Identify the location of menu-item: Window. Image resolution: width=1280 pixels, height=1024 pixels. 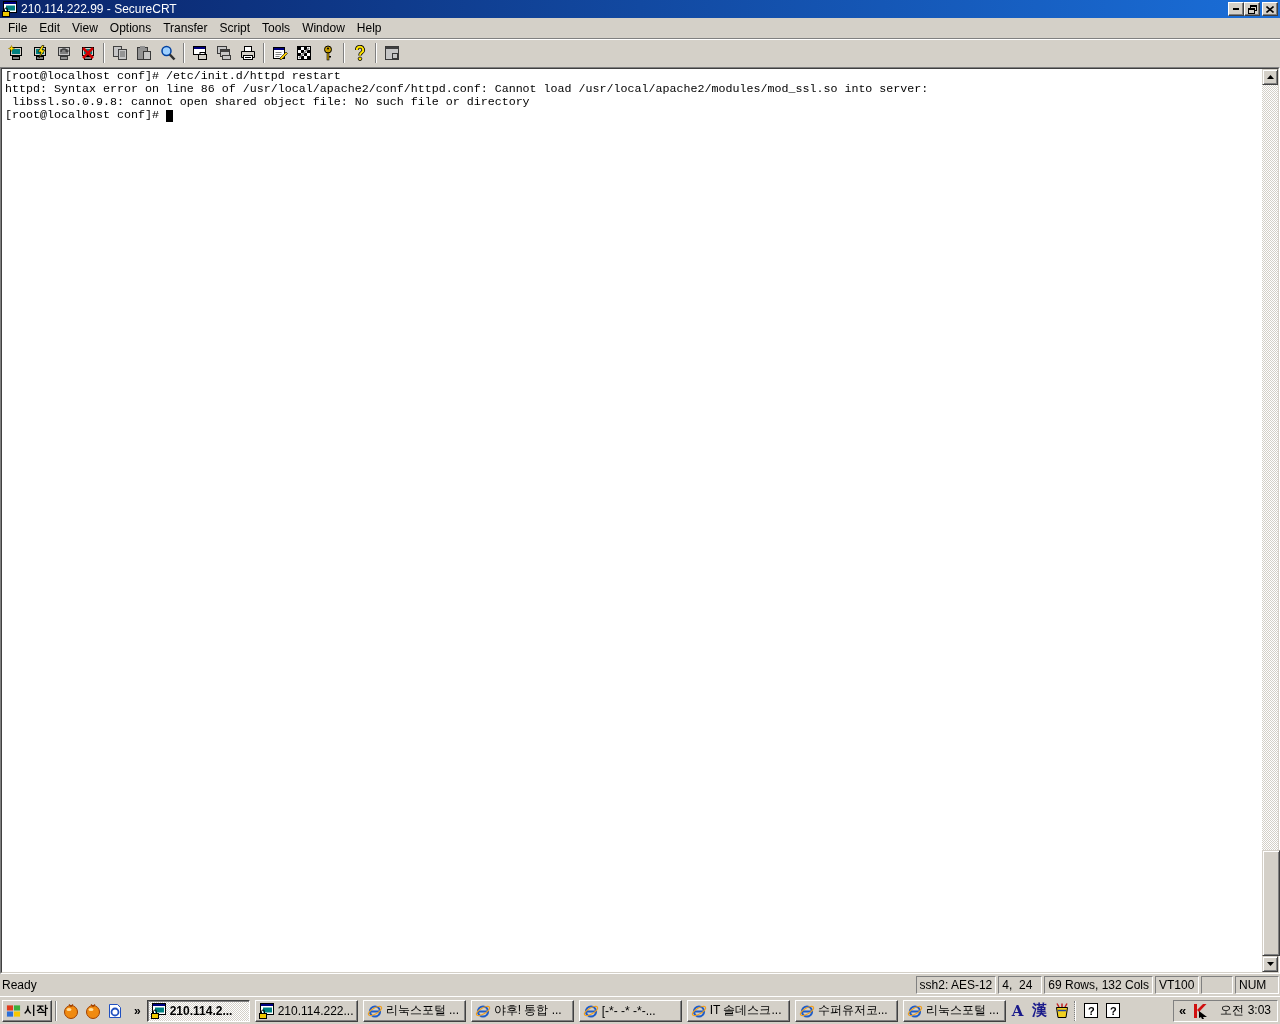
(323, 28).